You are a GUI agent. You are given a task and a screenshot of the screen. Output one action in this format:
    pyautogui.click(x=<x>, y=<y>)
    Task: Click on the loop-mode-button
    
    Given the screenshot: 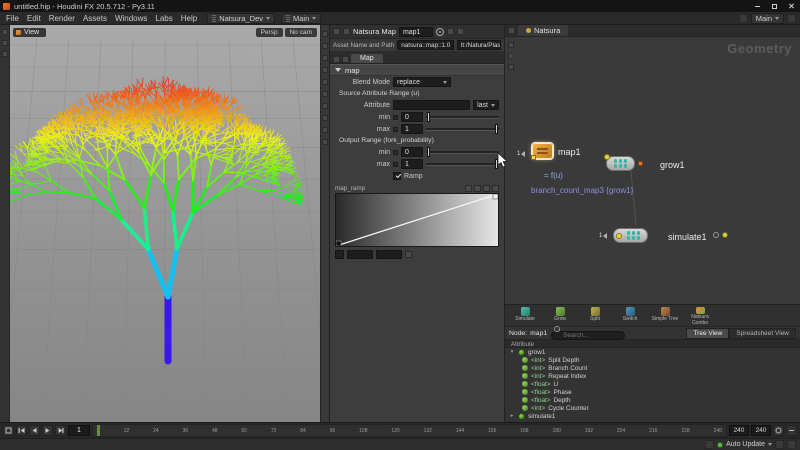 What is the action you would take?
    pyautogui.click(x=778, y=430)
    